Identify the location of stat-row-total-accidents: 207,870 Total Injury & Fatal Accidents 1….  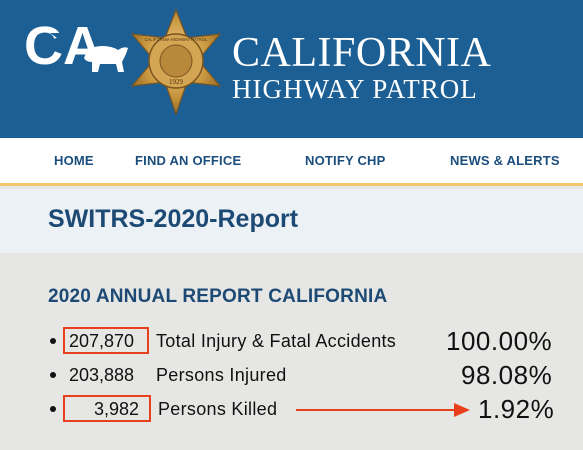
(291, 341).